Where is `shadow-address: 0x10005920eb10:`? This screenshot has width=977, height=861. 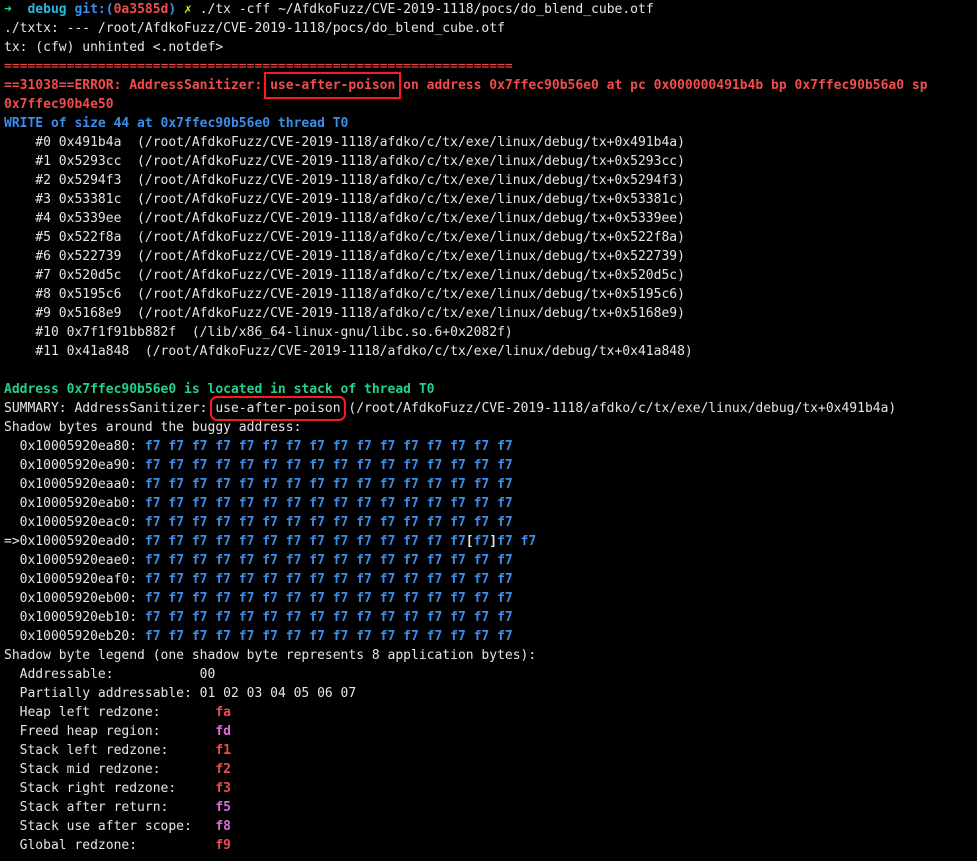 shadow-address: 0x10005920eb10: is located at coordinates (74, 617).